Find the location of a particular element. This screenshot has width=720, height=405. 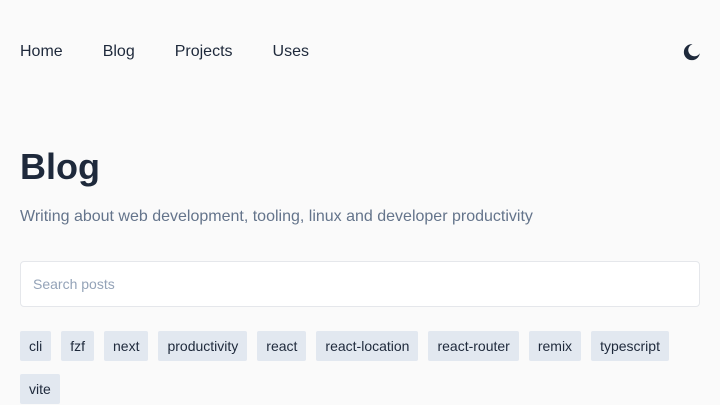

main-nav: Home Blog Projects Uses is located at coordinates (184, 52).